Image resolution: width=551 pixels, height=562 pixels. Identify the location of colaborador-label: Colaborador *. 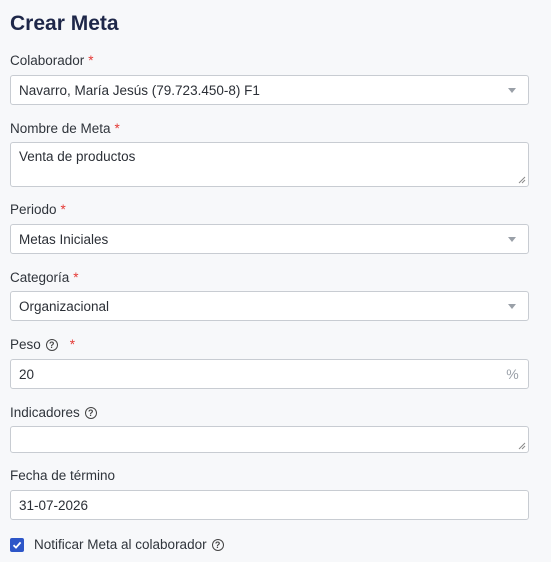
(52, 60).